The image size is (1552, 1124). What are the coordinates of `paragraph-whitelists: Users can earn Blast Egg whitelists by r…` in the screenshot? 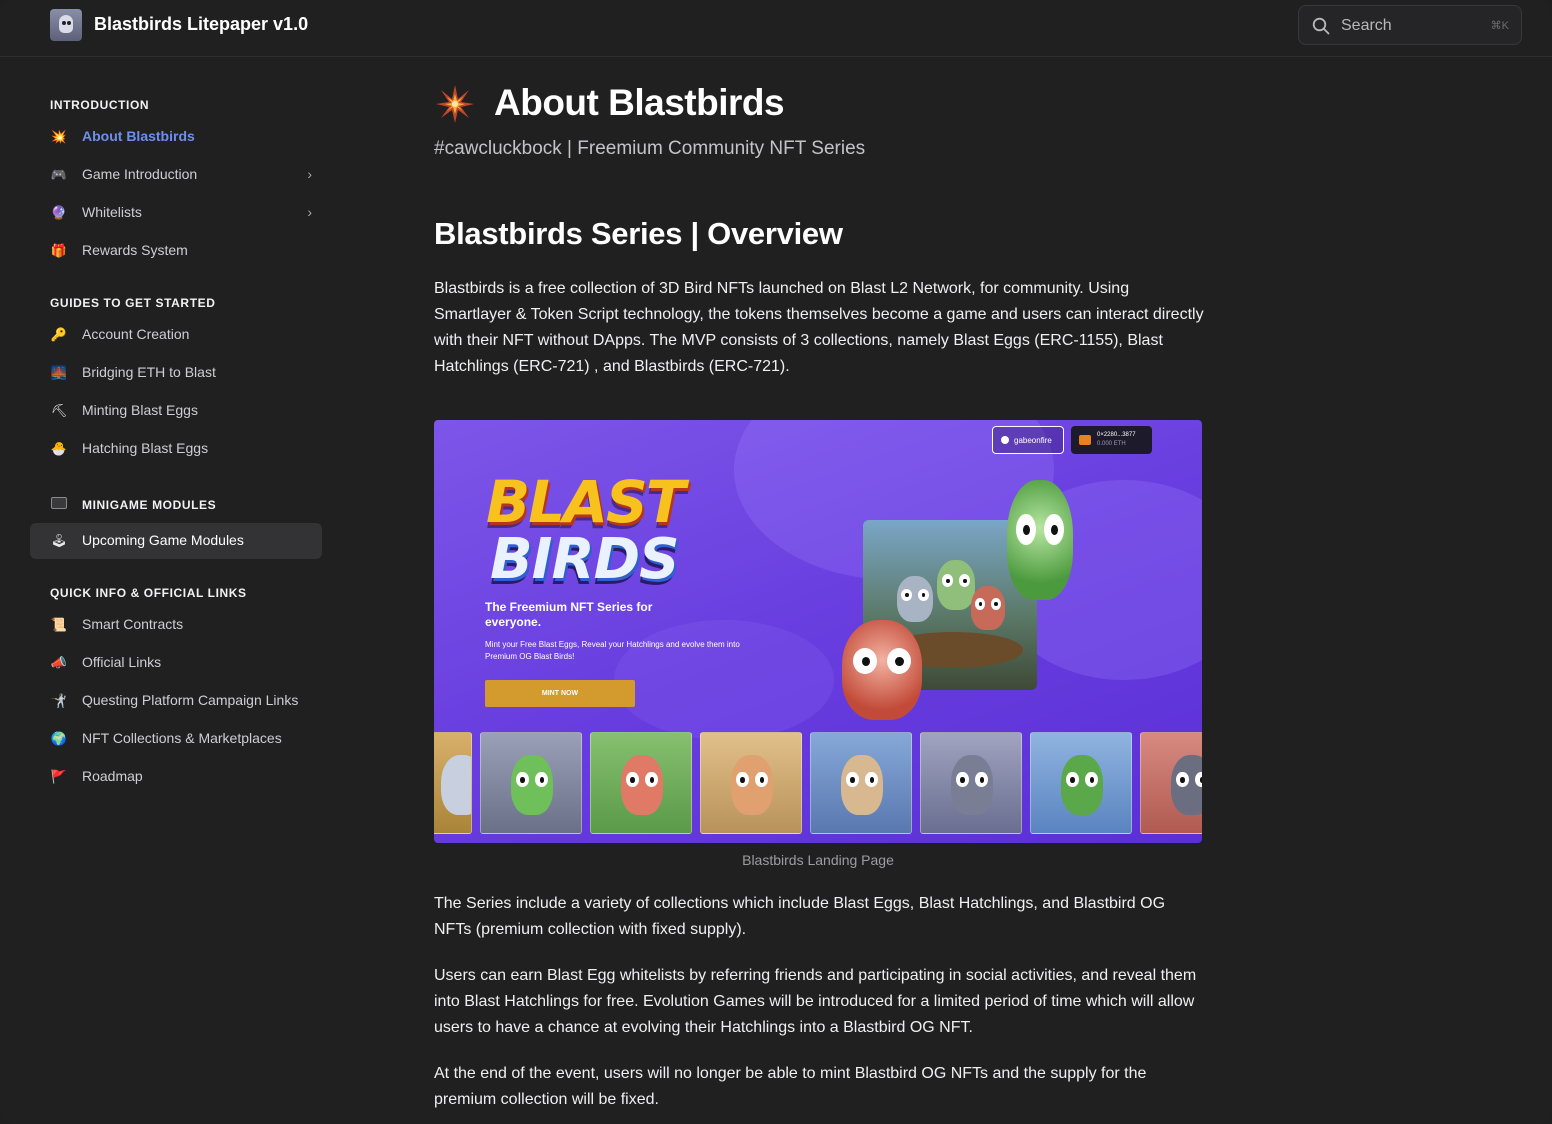 It's located at (815, 1001).